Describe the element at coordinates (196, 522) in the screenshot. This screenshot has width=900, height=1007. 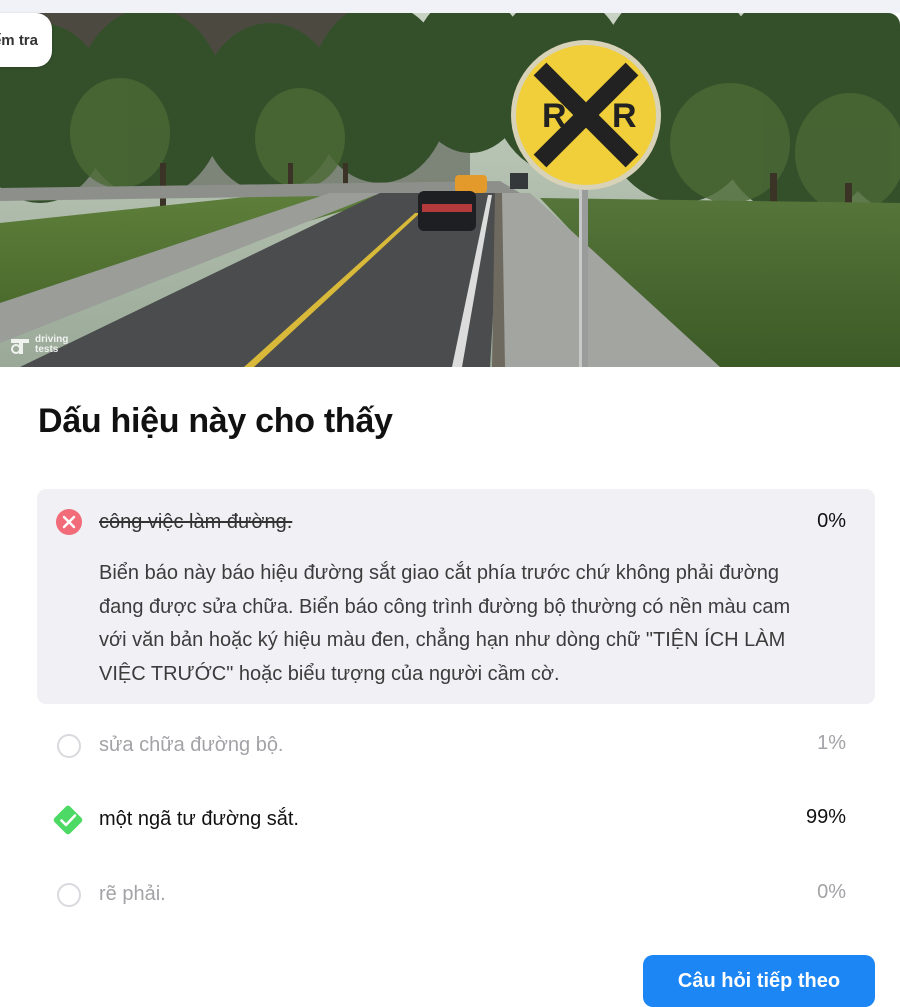
I see `answer-text: công việc làm đường.` at that location.